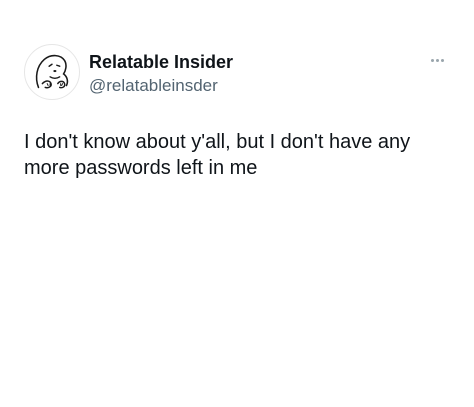  What do you see at coordinates (153, 85) in the screenshot?
I see `author-handle: @relatableinsder` at bounding box center [153, 85].